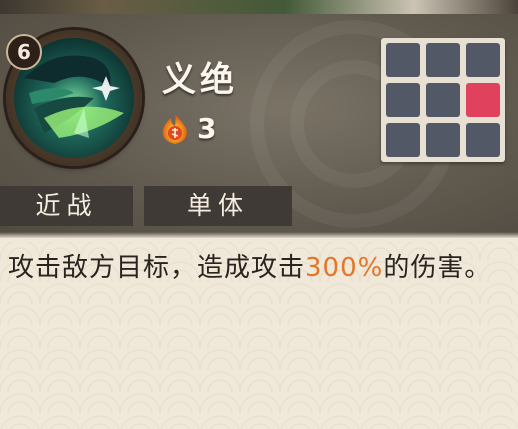 The width and height of the screenshot is (518, 429). What do you see at coordinates (344, 268) in the screenshot?
I see `damage-percent: 300%` at bounding box center [344, 268].